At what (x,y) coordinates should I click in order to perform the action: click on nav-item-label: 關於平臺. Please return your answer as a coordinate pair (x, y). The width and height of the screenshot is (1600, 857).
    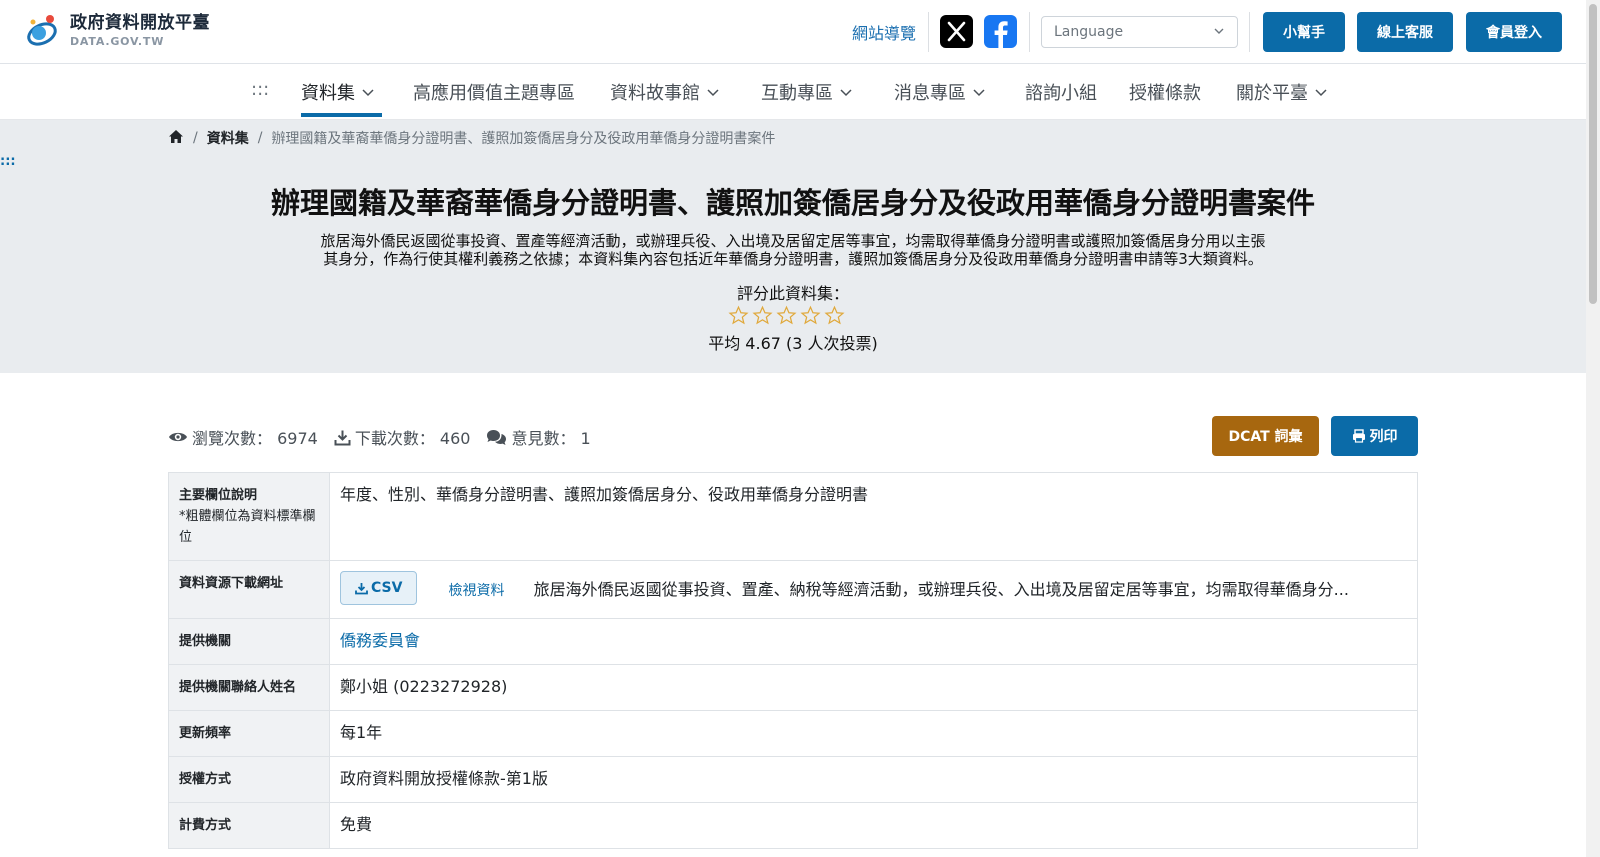
    Looking at the image, I should click on (1272, 93).